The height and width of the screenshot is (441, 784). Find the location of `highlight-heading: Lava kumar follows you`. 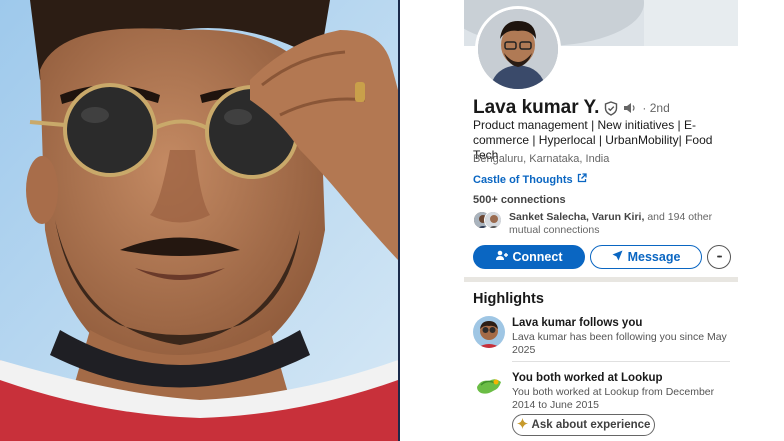

highlight-heading: Lava kumar follows you is located at coordinates (577, 323).